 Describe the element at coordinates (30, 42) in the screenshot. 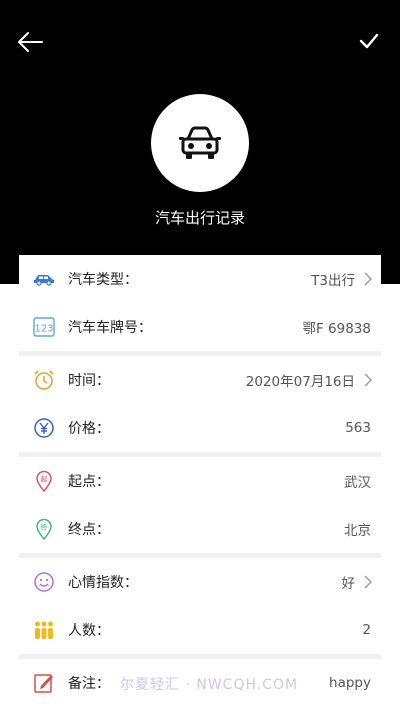

I see `back-arrow-icon` at that location.